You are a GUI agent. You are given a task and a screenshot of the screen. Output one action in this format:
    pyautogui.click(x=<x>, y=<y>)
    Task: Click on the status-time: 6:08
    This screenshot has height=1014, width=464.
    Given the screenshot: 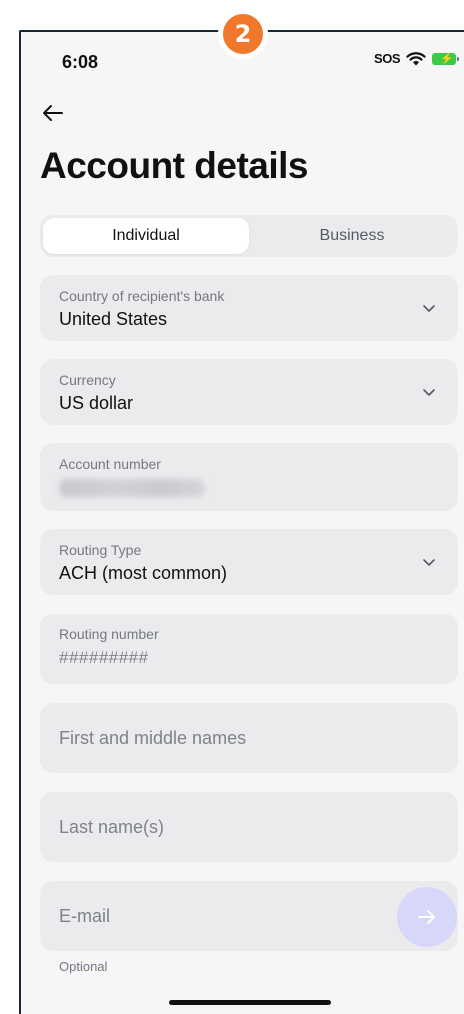 What is the action you would take?
    pyautogui.click(x=80, y=62)
    